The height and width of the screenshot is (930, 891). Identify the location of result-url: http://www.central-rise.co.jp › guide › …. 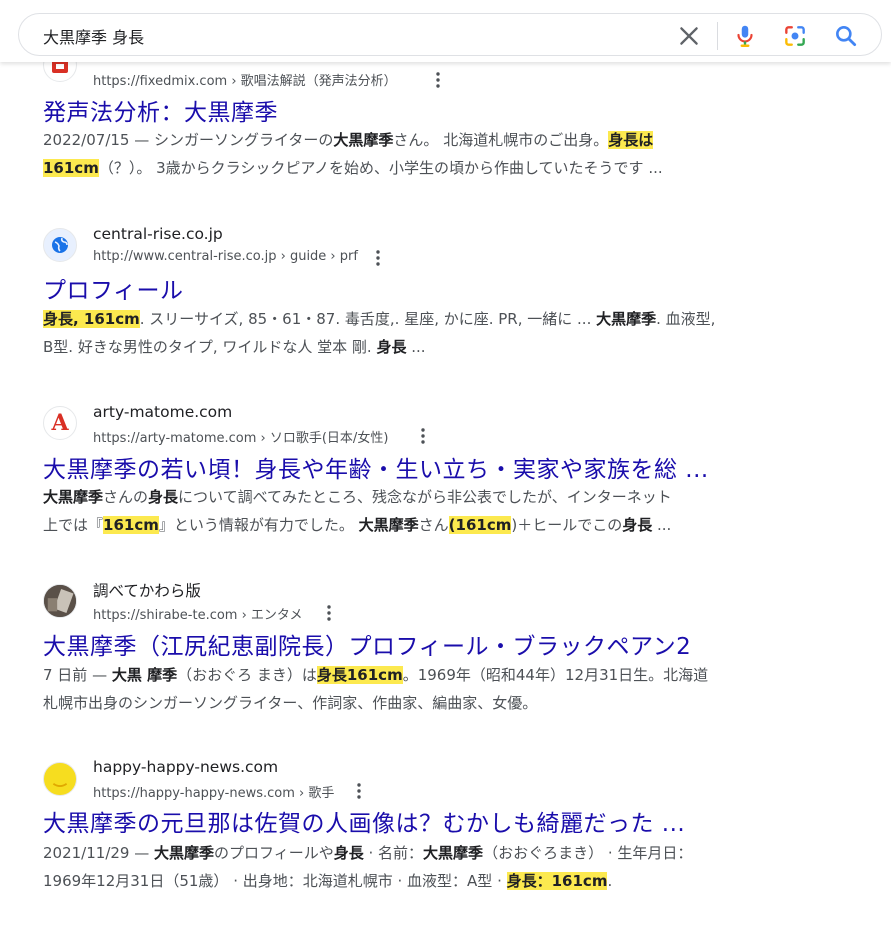
(225, 256).